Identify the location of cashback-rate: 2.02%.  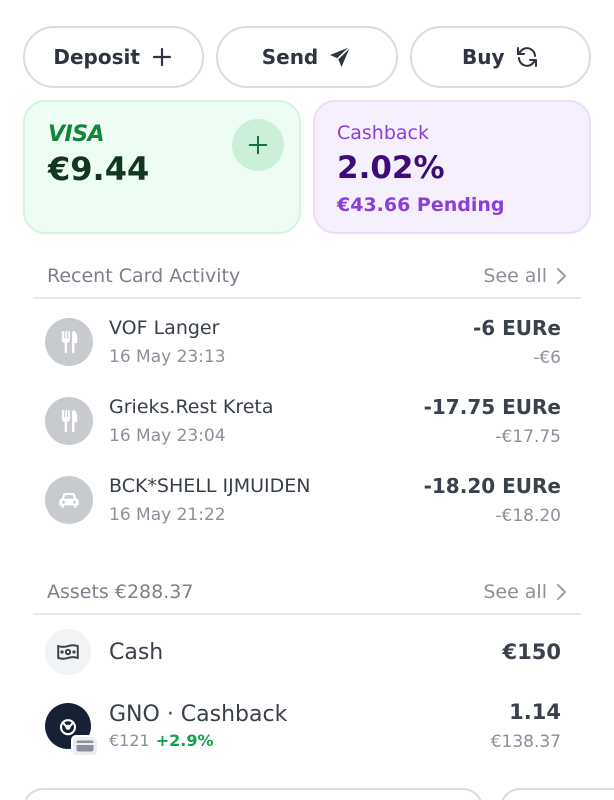
(391, 168).